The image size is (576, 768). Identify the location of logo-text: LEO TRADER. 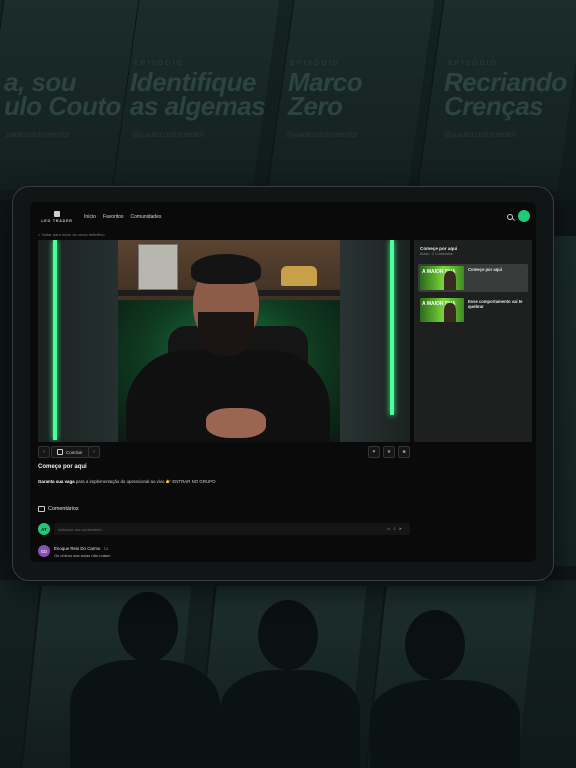
(57, 221).